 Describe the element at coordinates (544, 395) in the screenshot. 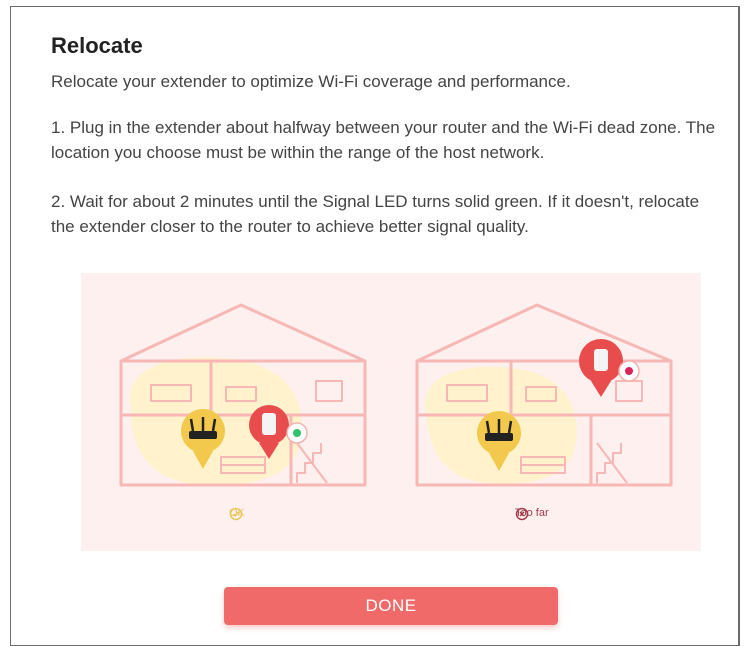

I see `house-too-far` at that location.